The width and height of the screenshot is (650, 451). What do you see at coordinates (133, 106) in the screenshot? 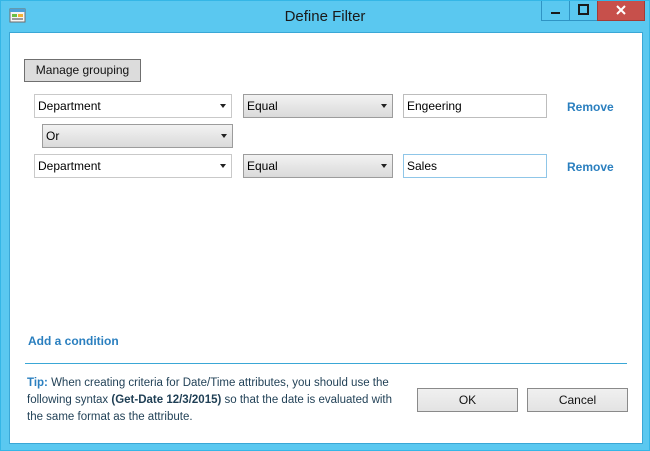
I see `attribute-dropdown-1: Department` at bounding box center [133, 106].